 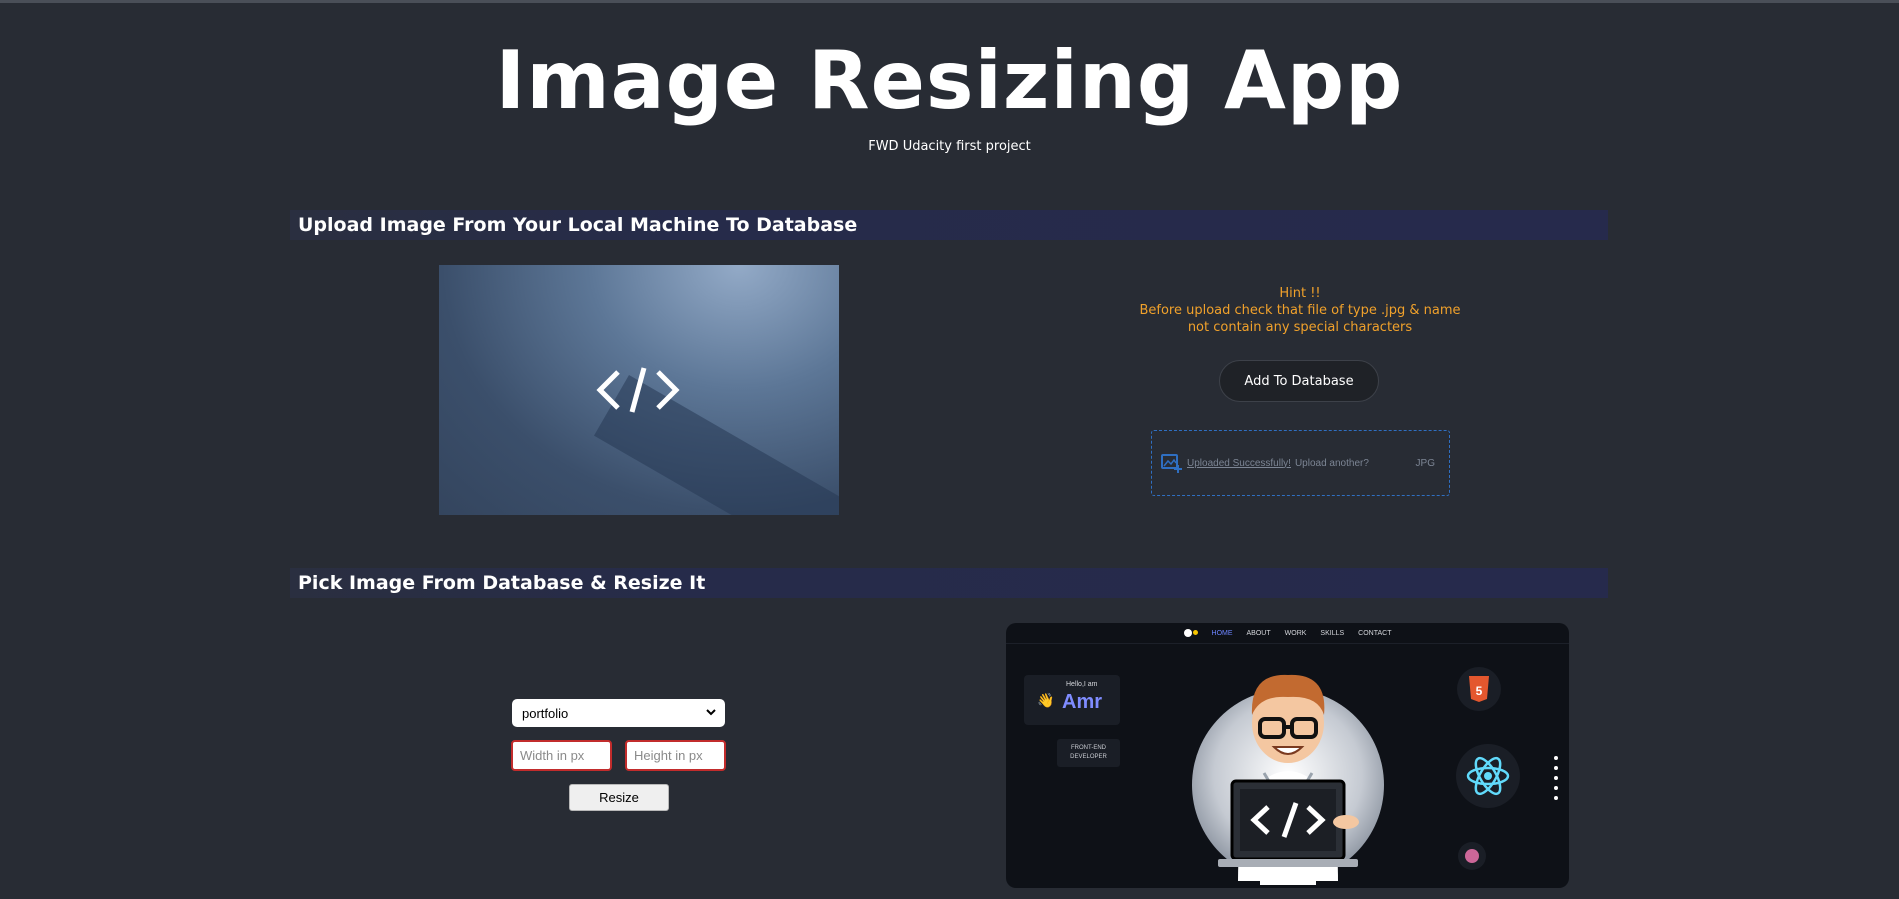 What do you see at coordinates (1239, 463) in the screenshot?
I see `upload-success-link: Uploaded Successfully!` at bounding box center [1239, 463].